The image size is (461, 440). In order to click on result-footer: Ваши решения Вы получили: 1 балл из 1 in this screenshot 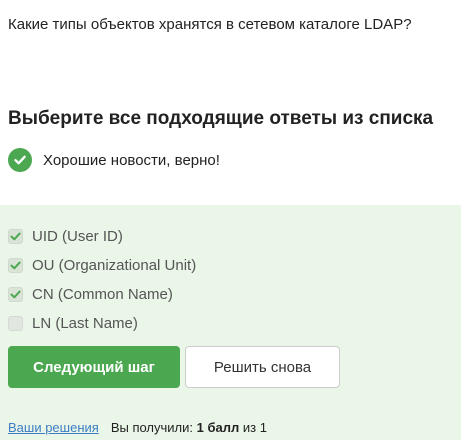, I will do `click(137, 427)`.